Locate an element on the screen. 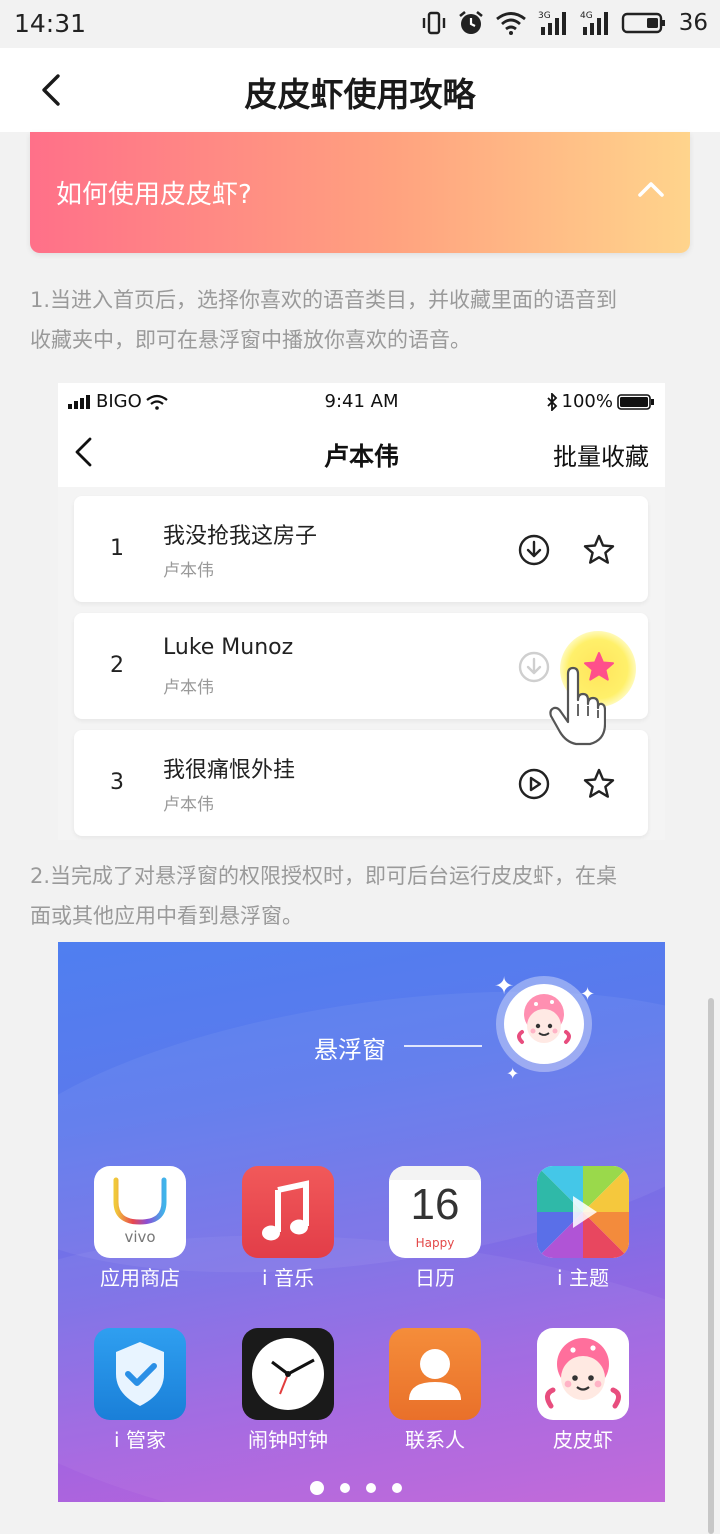  shield-icon is located at coordinates (140, 1374).